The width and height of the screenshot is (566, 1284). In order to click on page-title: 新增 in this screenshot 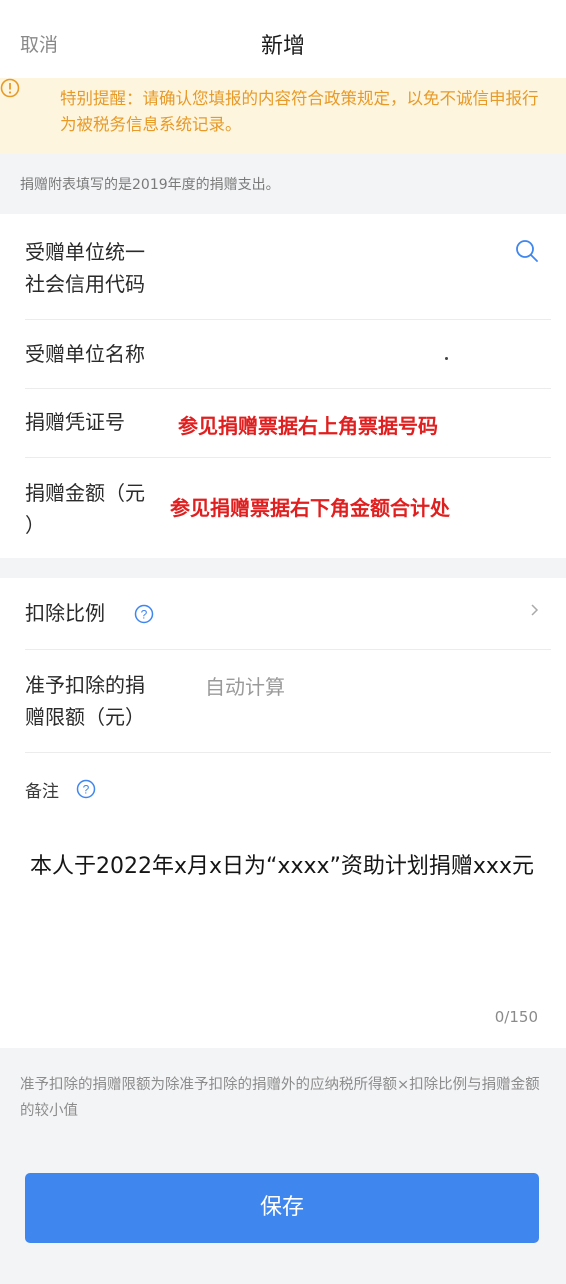, I will do `click(282, 46)`.